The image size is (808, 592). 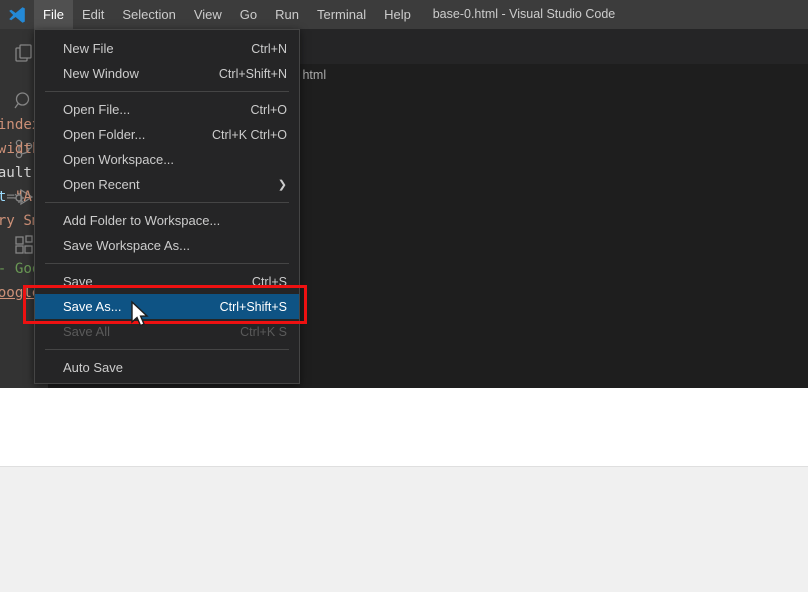 I want to click on menu-option-shortcut: Ctrl+N, so click(x=269, y=48).